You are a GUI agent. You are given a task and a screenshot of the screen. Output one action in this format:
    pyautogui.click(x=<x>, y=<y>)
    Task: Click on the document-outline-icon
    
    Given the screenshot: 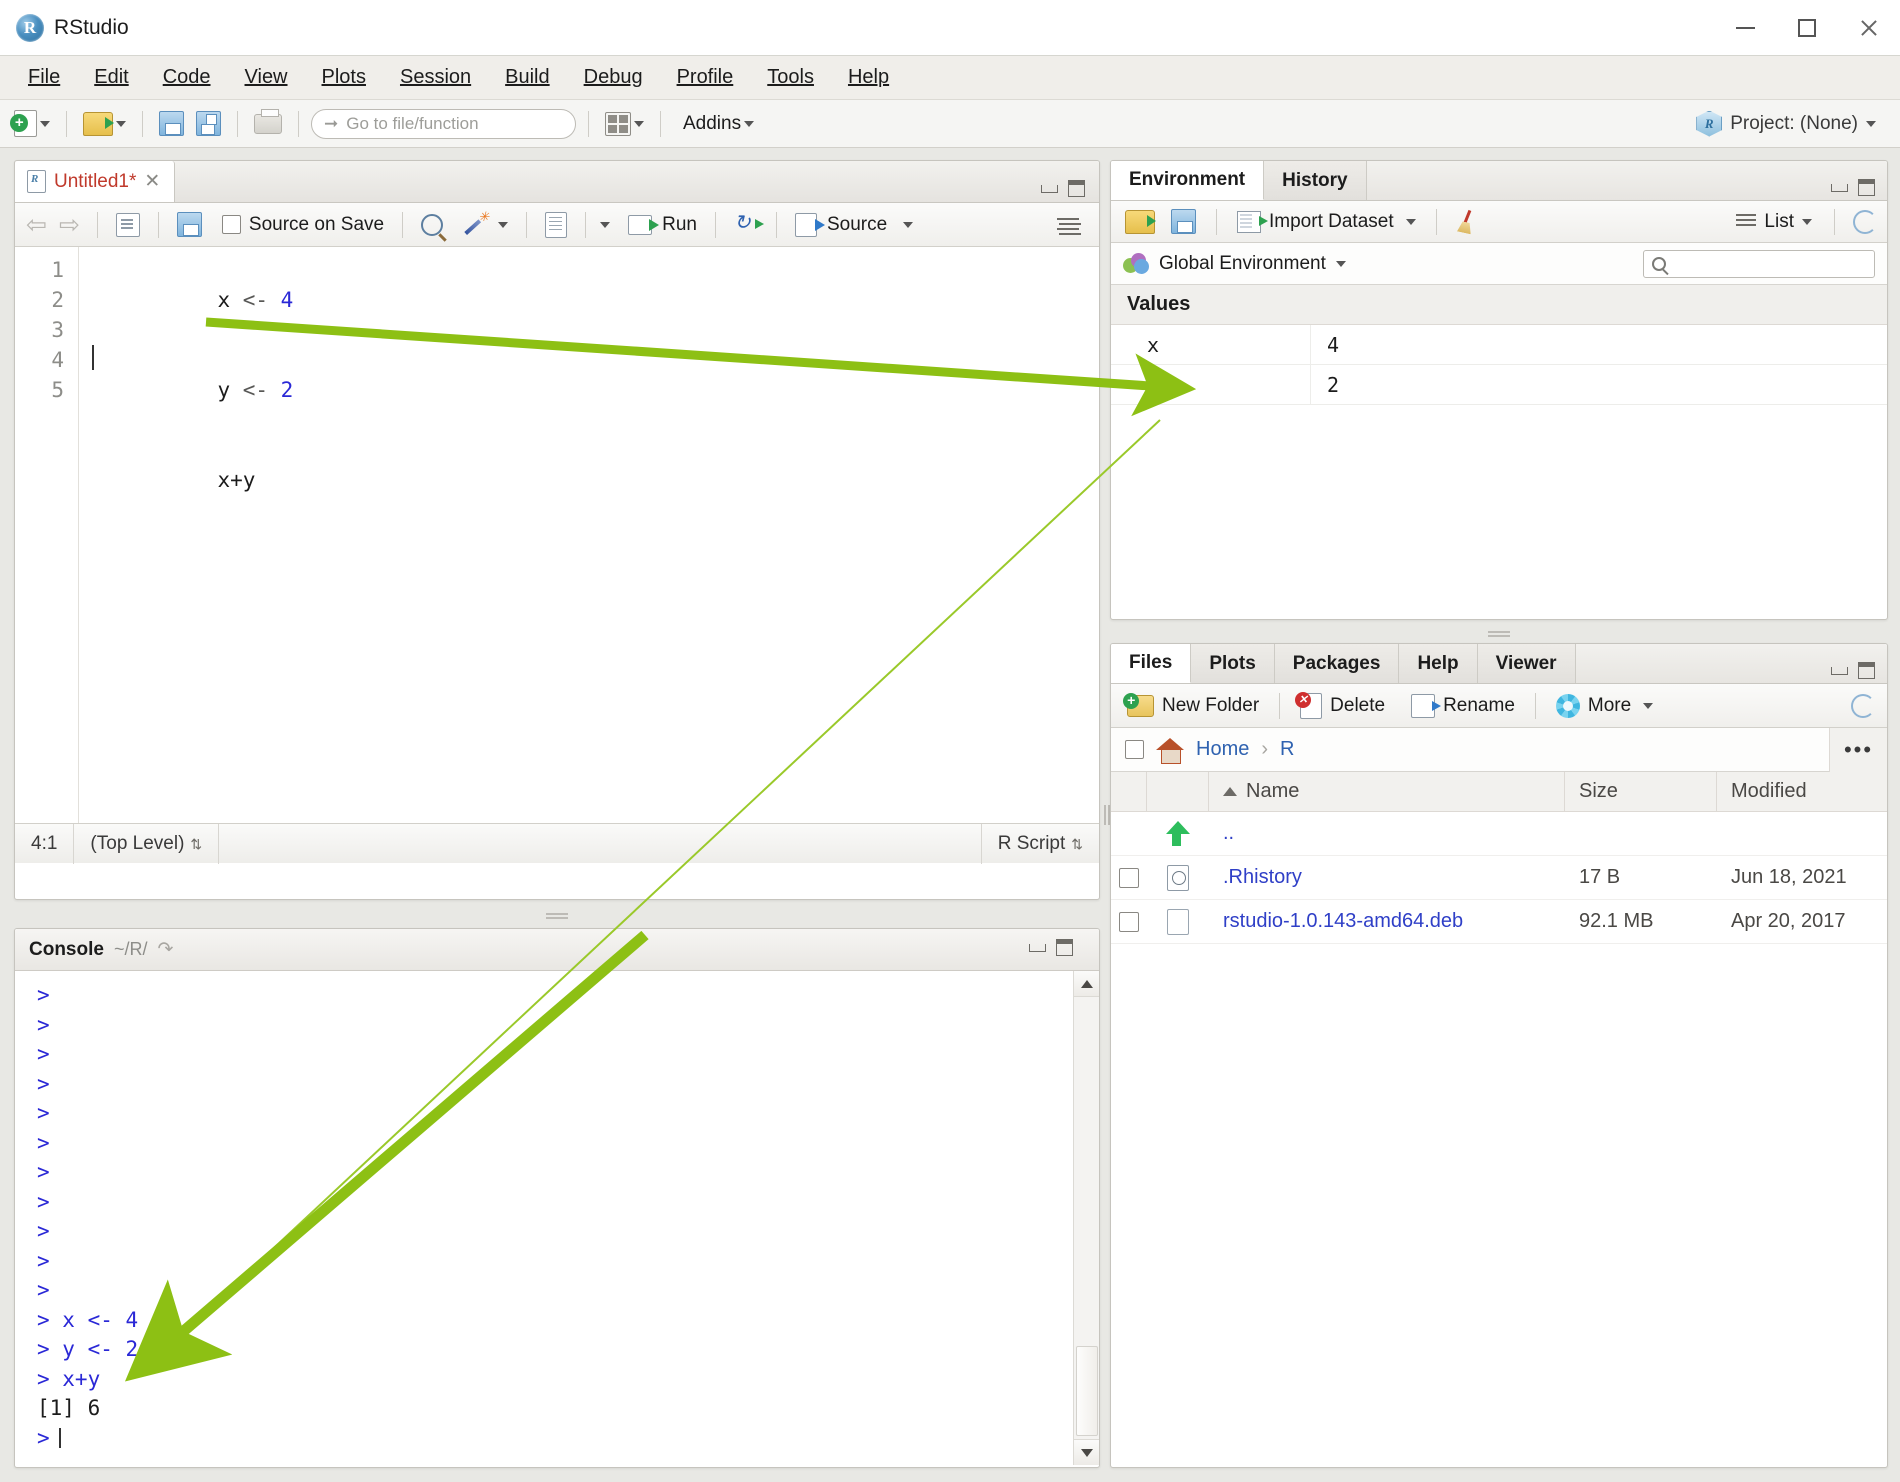 What is the action you would take?
    pyautogui.click(x=1069, y=225)
    